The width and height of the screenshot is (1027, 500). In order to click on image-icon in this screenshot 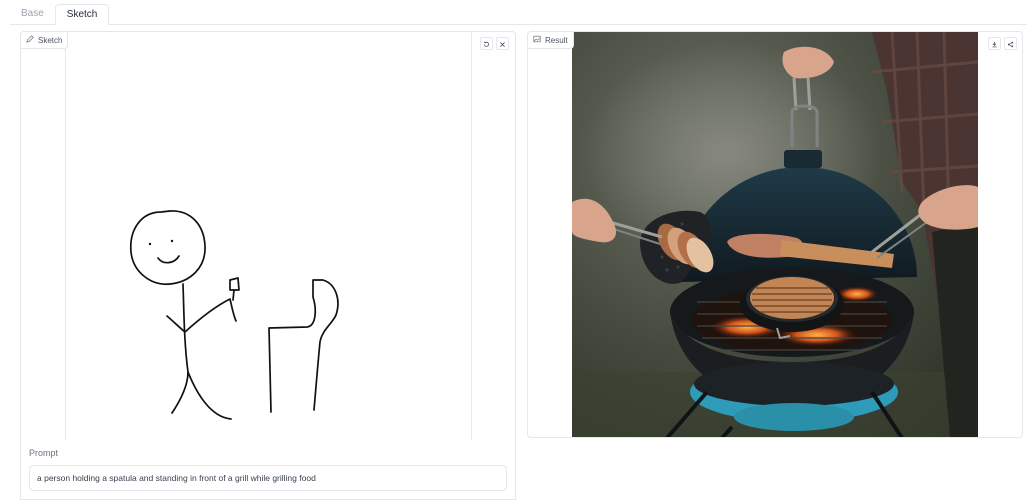, I will do `click(537, 40)`.